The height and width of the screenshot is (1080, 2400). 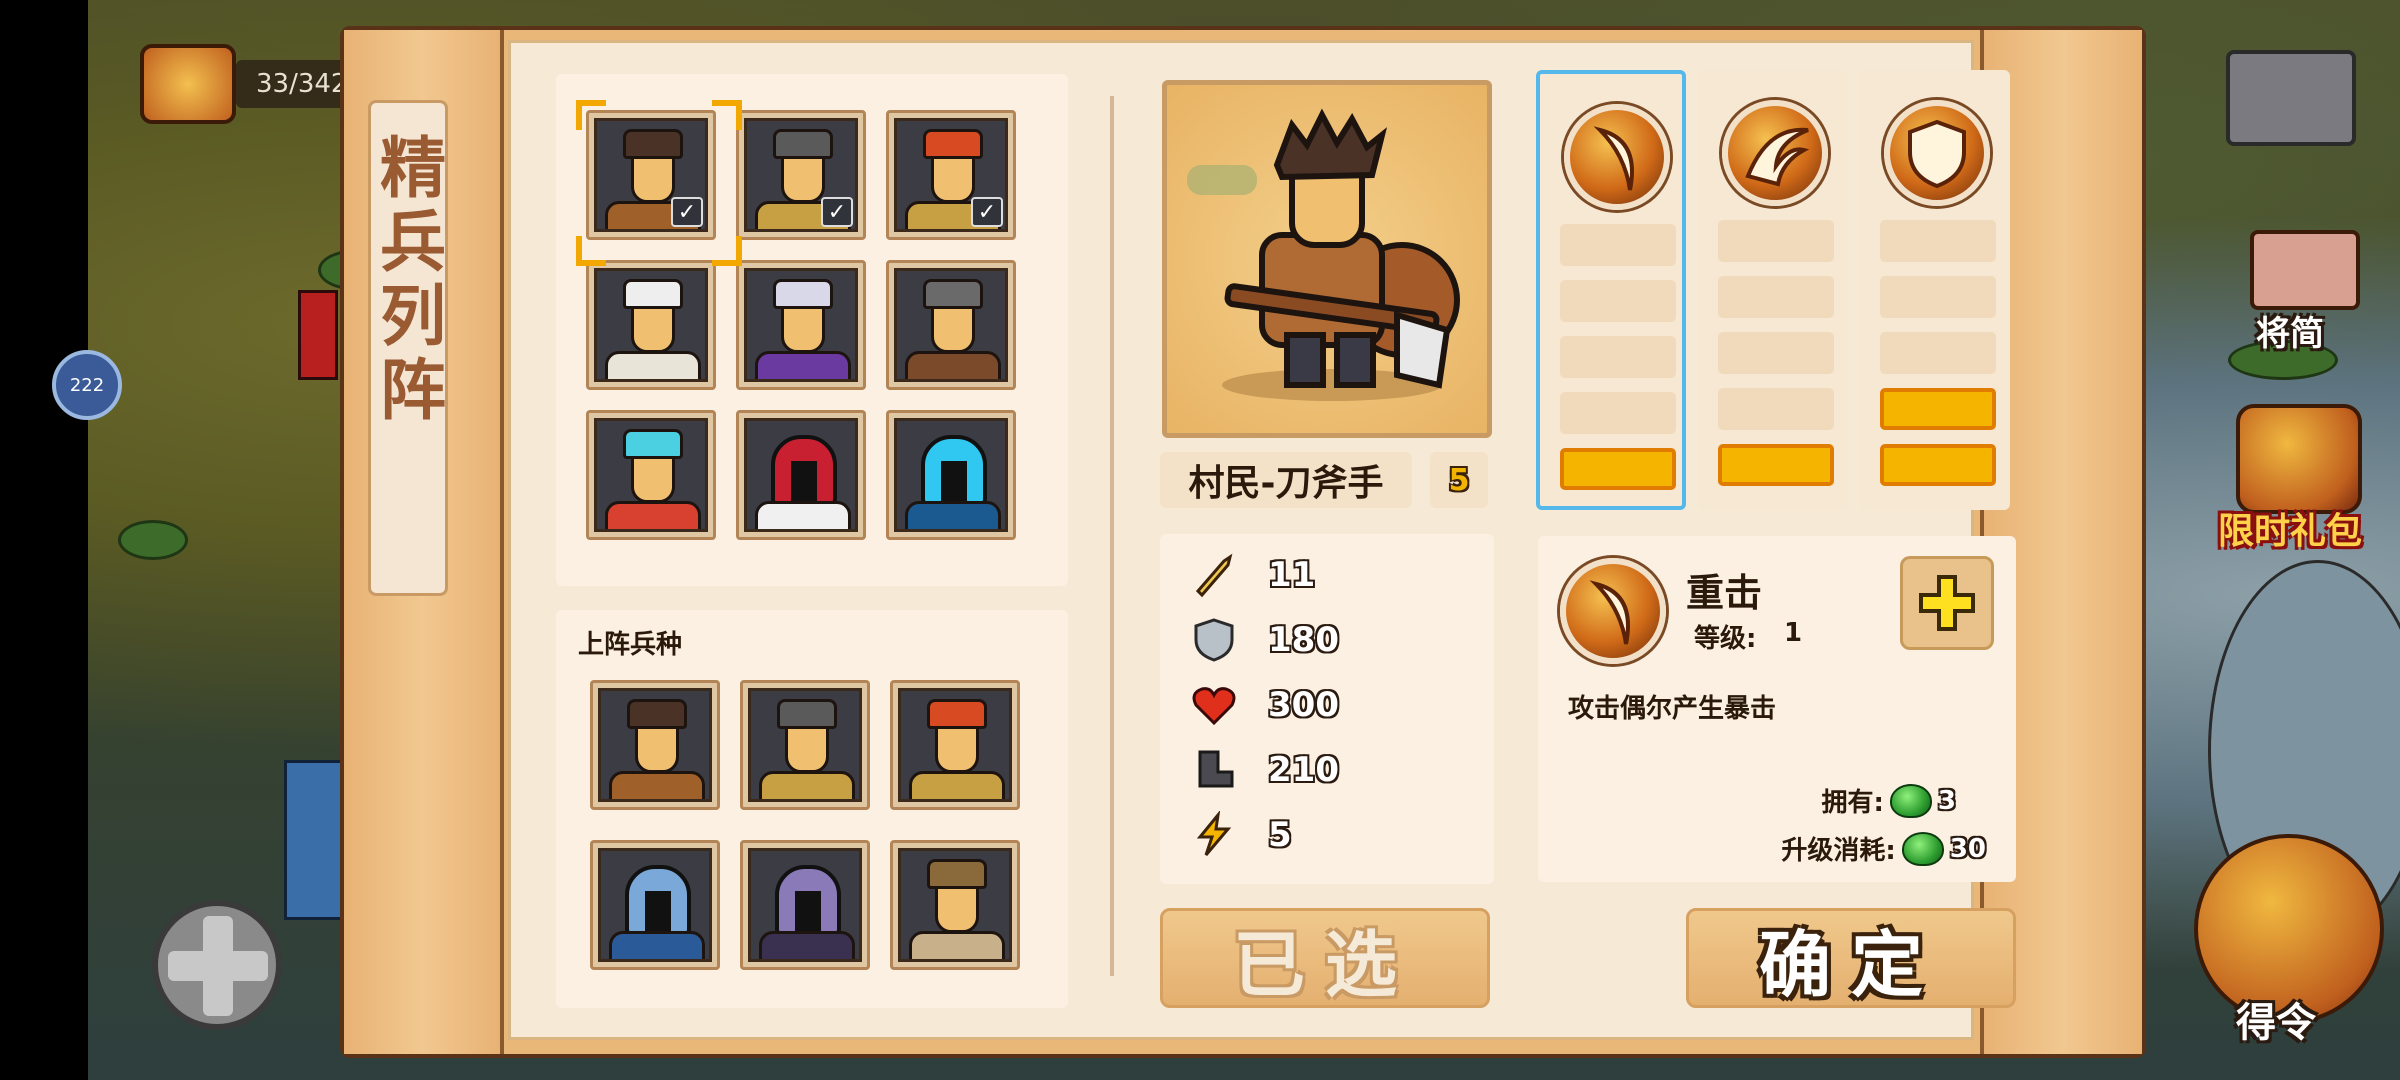 I want to click on token-icon, so click(x=188, y=84).